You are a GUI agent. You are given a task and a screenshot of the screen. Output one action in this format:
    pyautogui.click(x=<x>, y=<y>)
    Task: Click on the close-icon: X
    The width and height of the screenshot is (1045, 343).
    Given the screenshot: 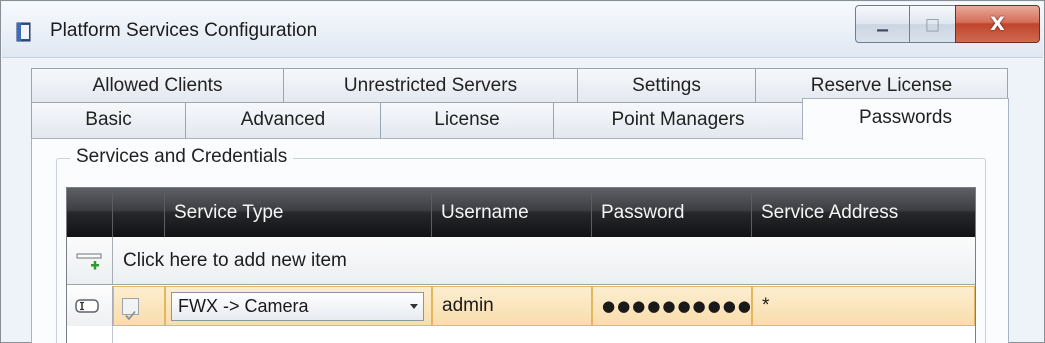 What is the action you would take?
    pyautogui.click(x=997, y=24)
    